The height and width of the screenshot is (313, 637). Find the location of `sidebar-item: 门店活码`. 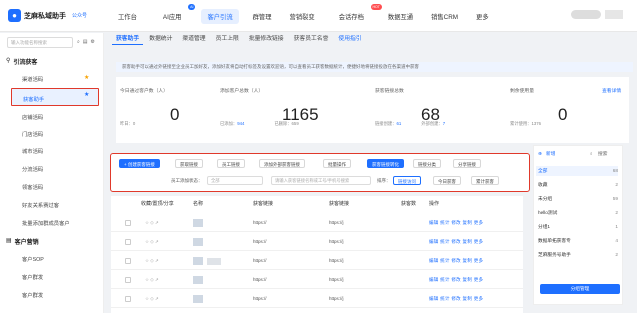

sidebar-item: 门店活码 is located at coordinates (32, 134).